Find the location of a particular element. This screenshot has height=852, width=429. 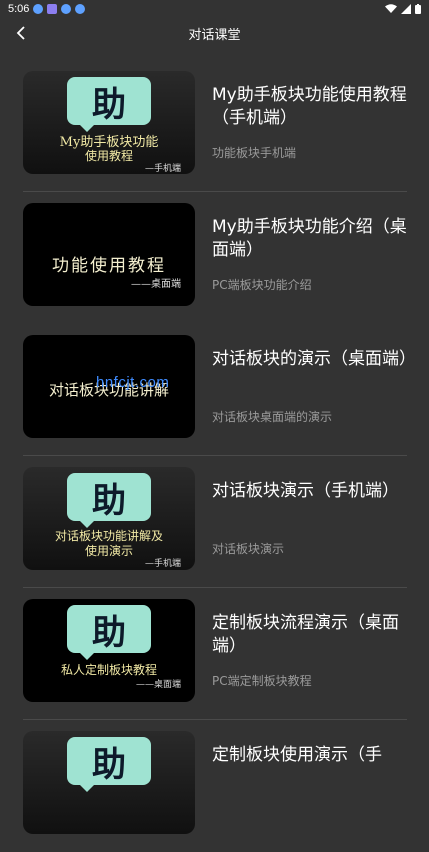

page-title: 对话课堂 is located at coordinates (214, 35).